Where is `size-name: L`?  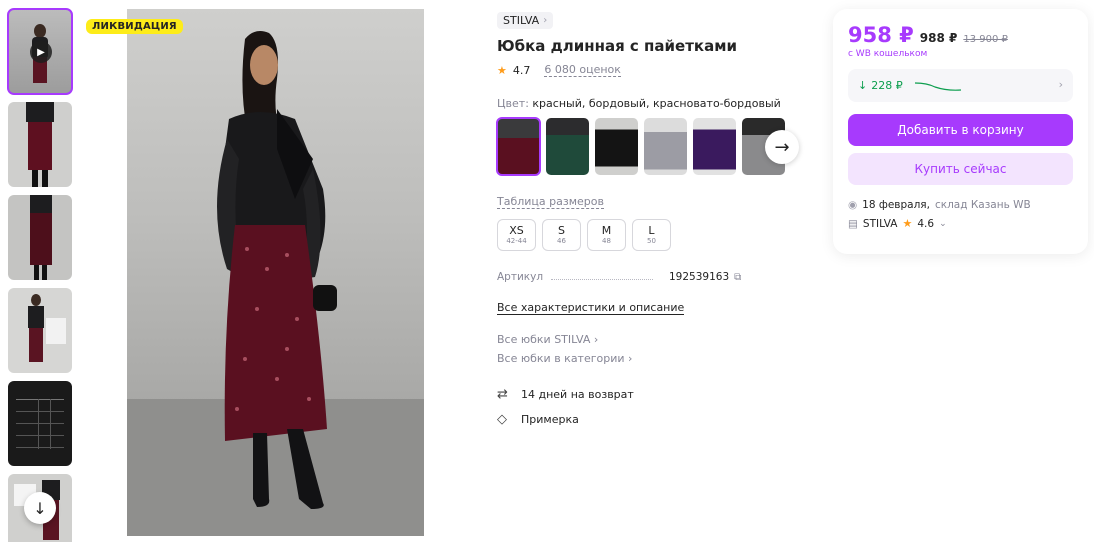
size-name: L is located at coordinates (651, 230).